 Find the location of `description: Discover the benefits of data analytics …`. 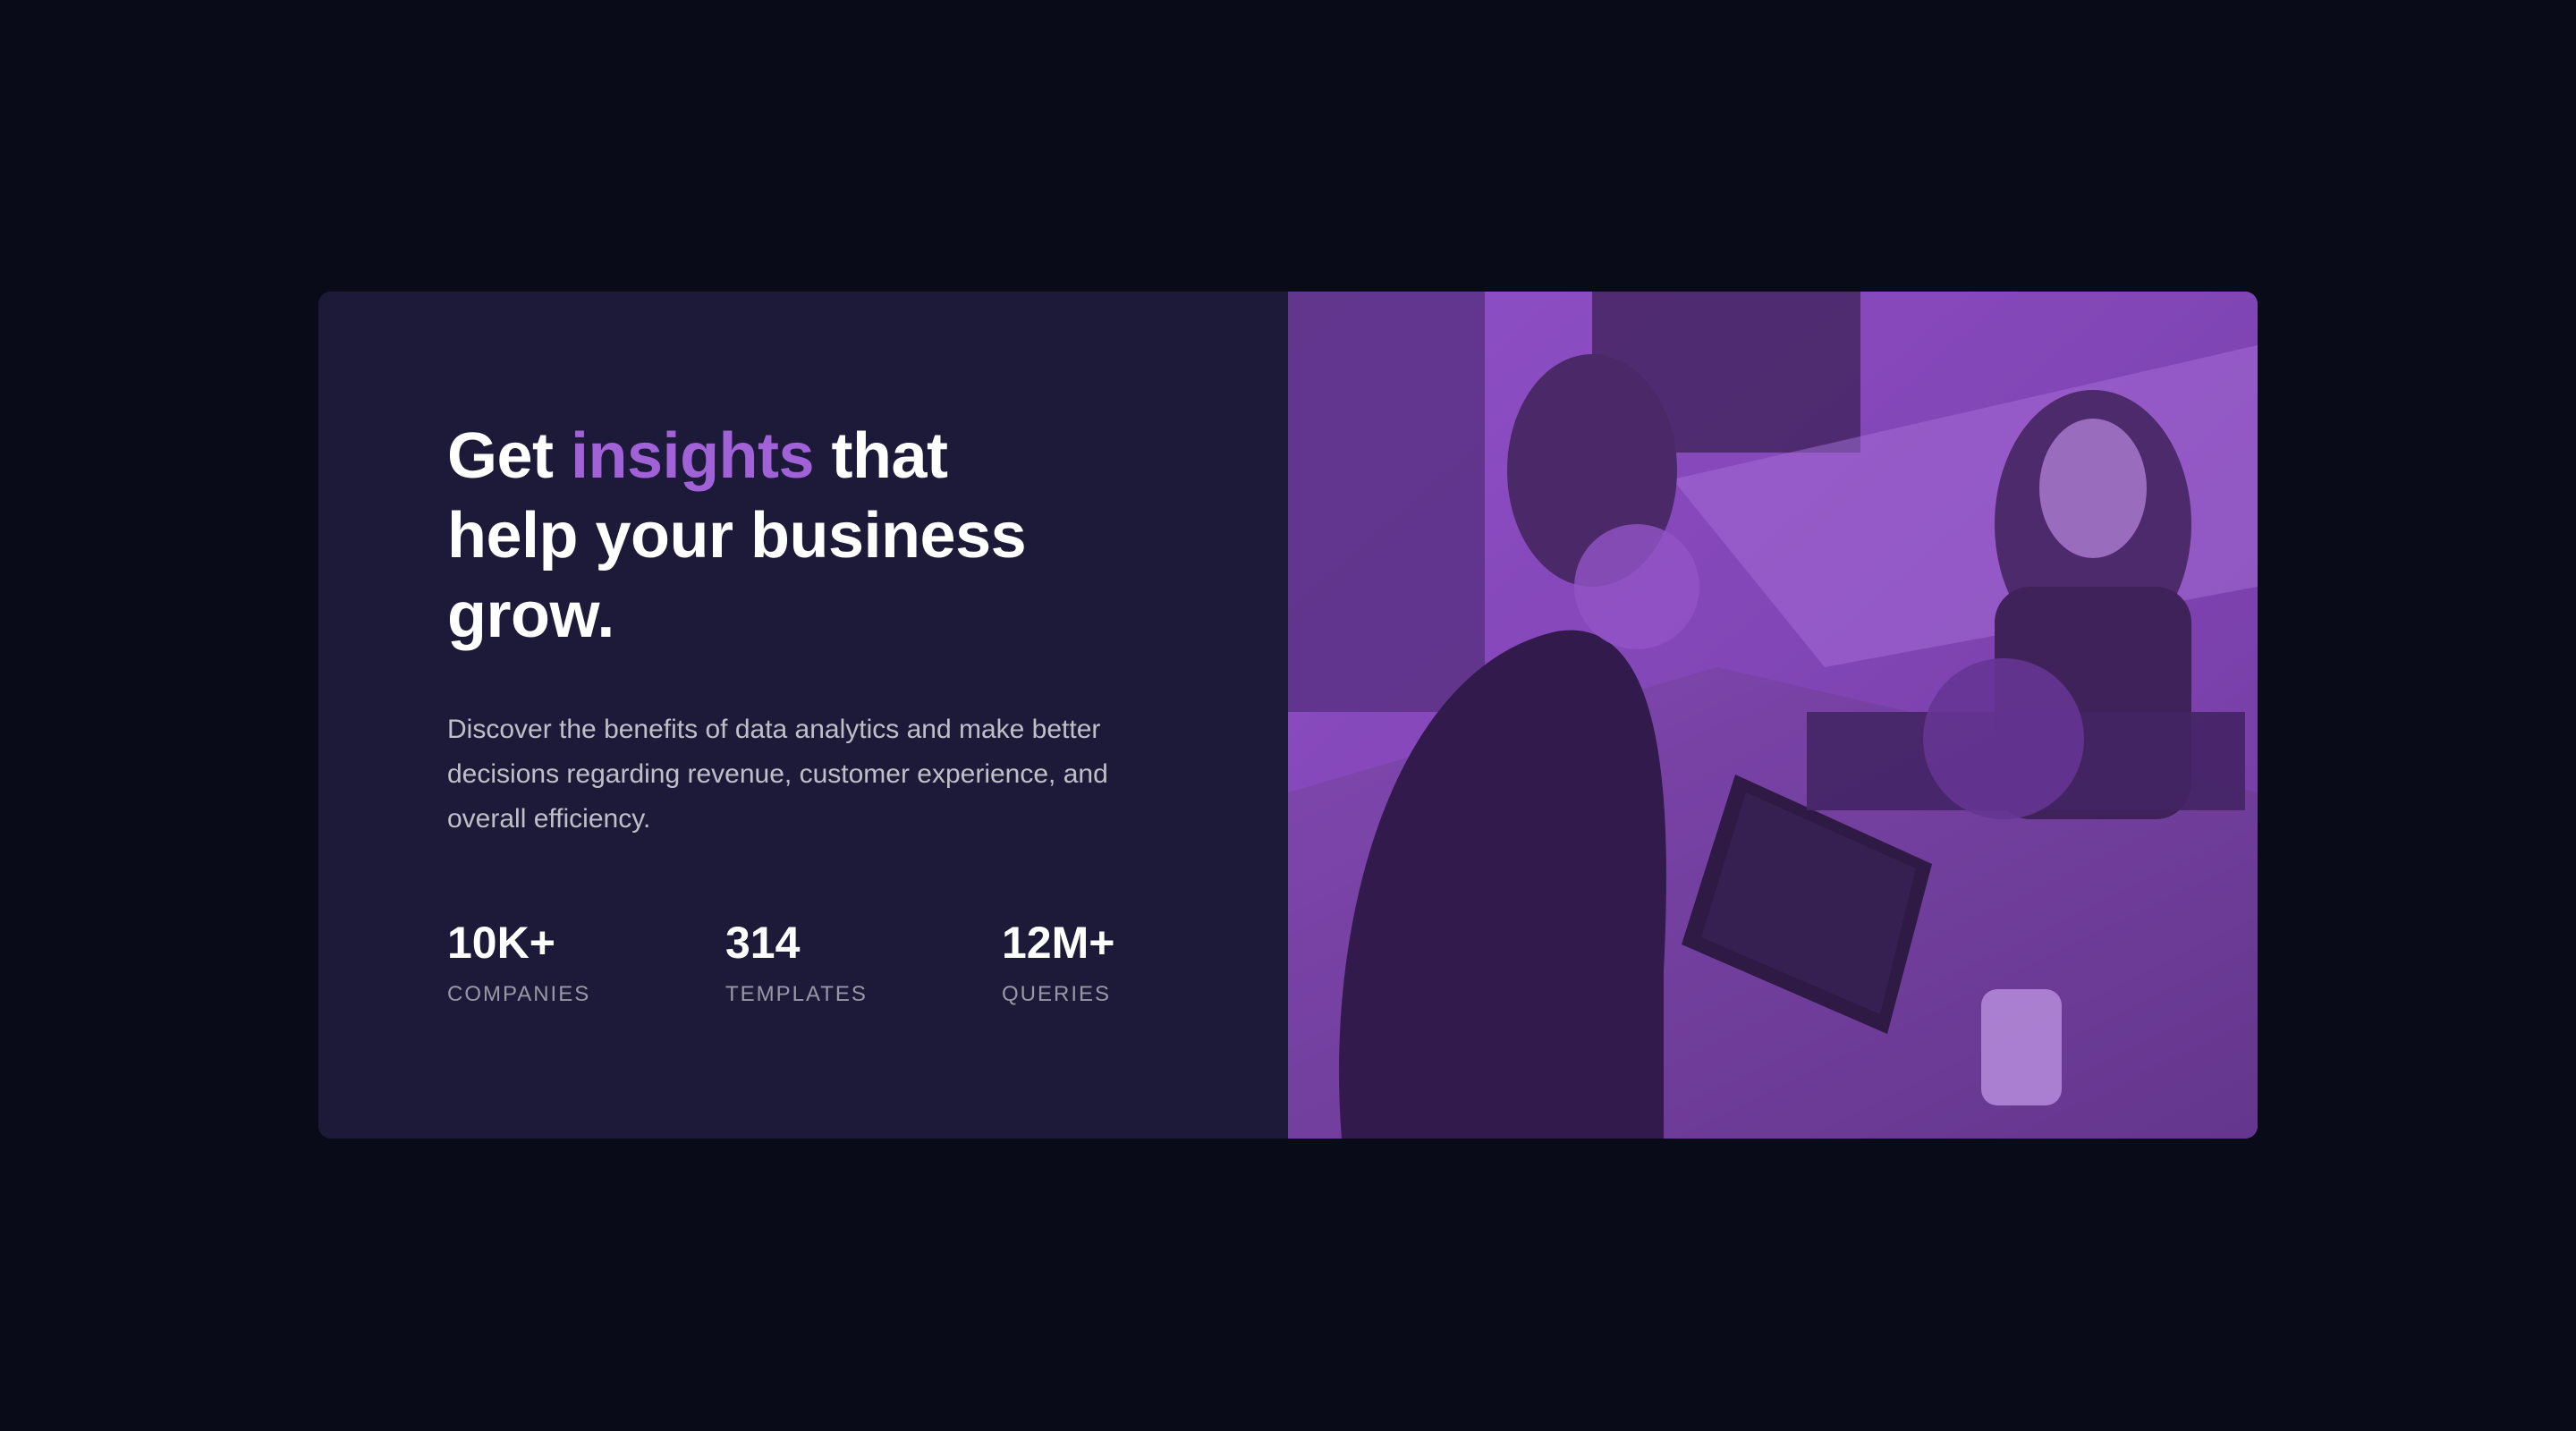

description: Discover the benefits of data analytics … is located at coordinates (777, 775).